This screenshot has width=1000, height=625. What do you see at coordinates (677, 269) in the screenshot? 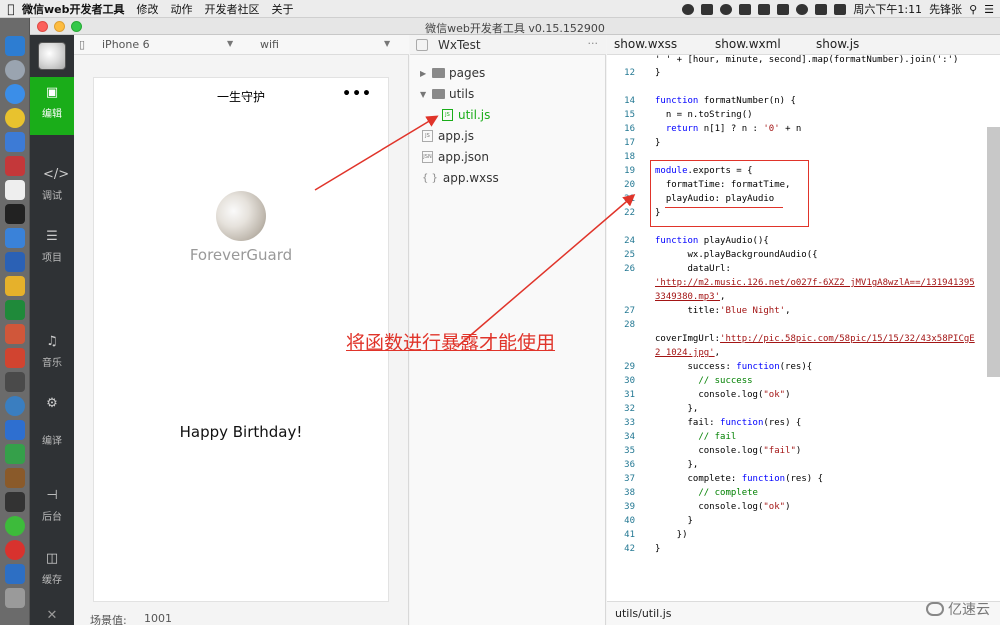
I see `code-line: 26 dataUrl:` at bounding box center [677, 269].